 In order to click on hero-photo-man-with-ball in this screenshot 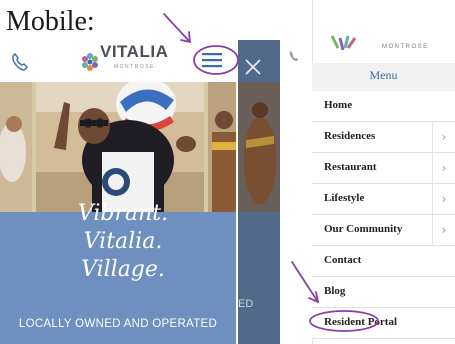, I will do `click(120, 147)`.